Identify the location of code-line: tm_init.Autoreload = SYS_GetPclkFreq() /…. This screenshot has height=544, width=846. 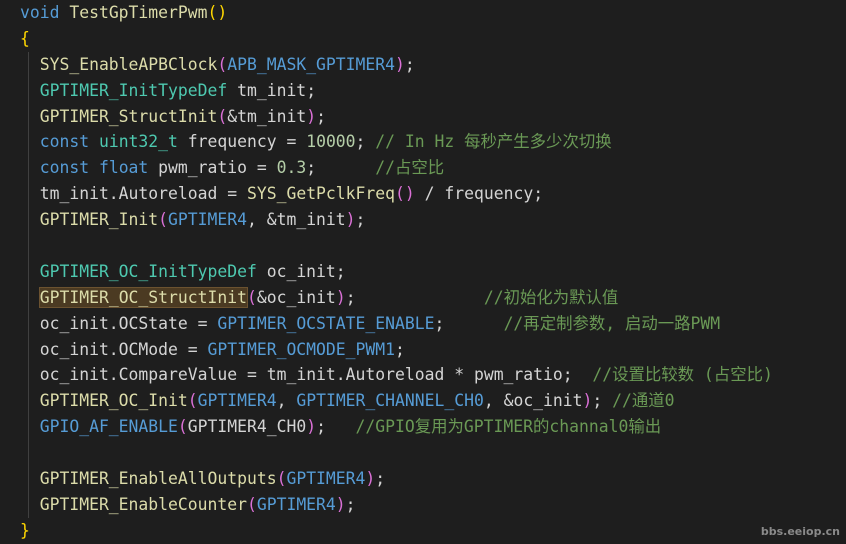
(423, 194).